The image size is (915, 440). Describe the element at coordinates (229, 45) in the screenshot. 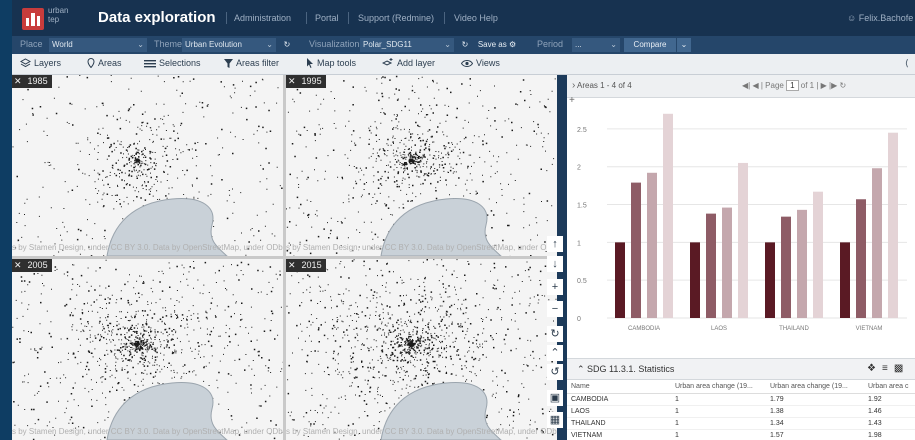

I see `theme-select: Urban Evolution ⌄` at that location.